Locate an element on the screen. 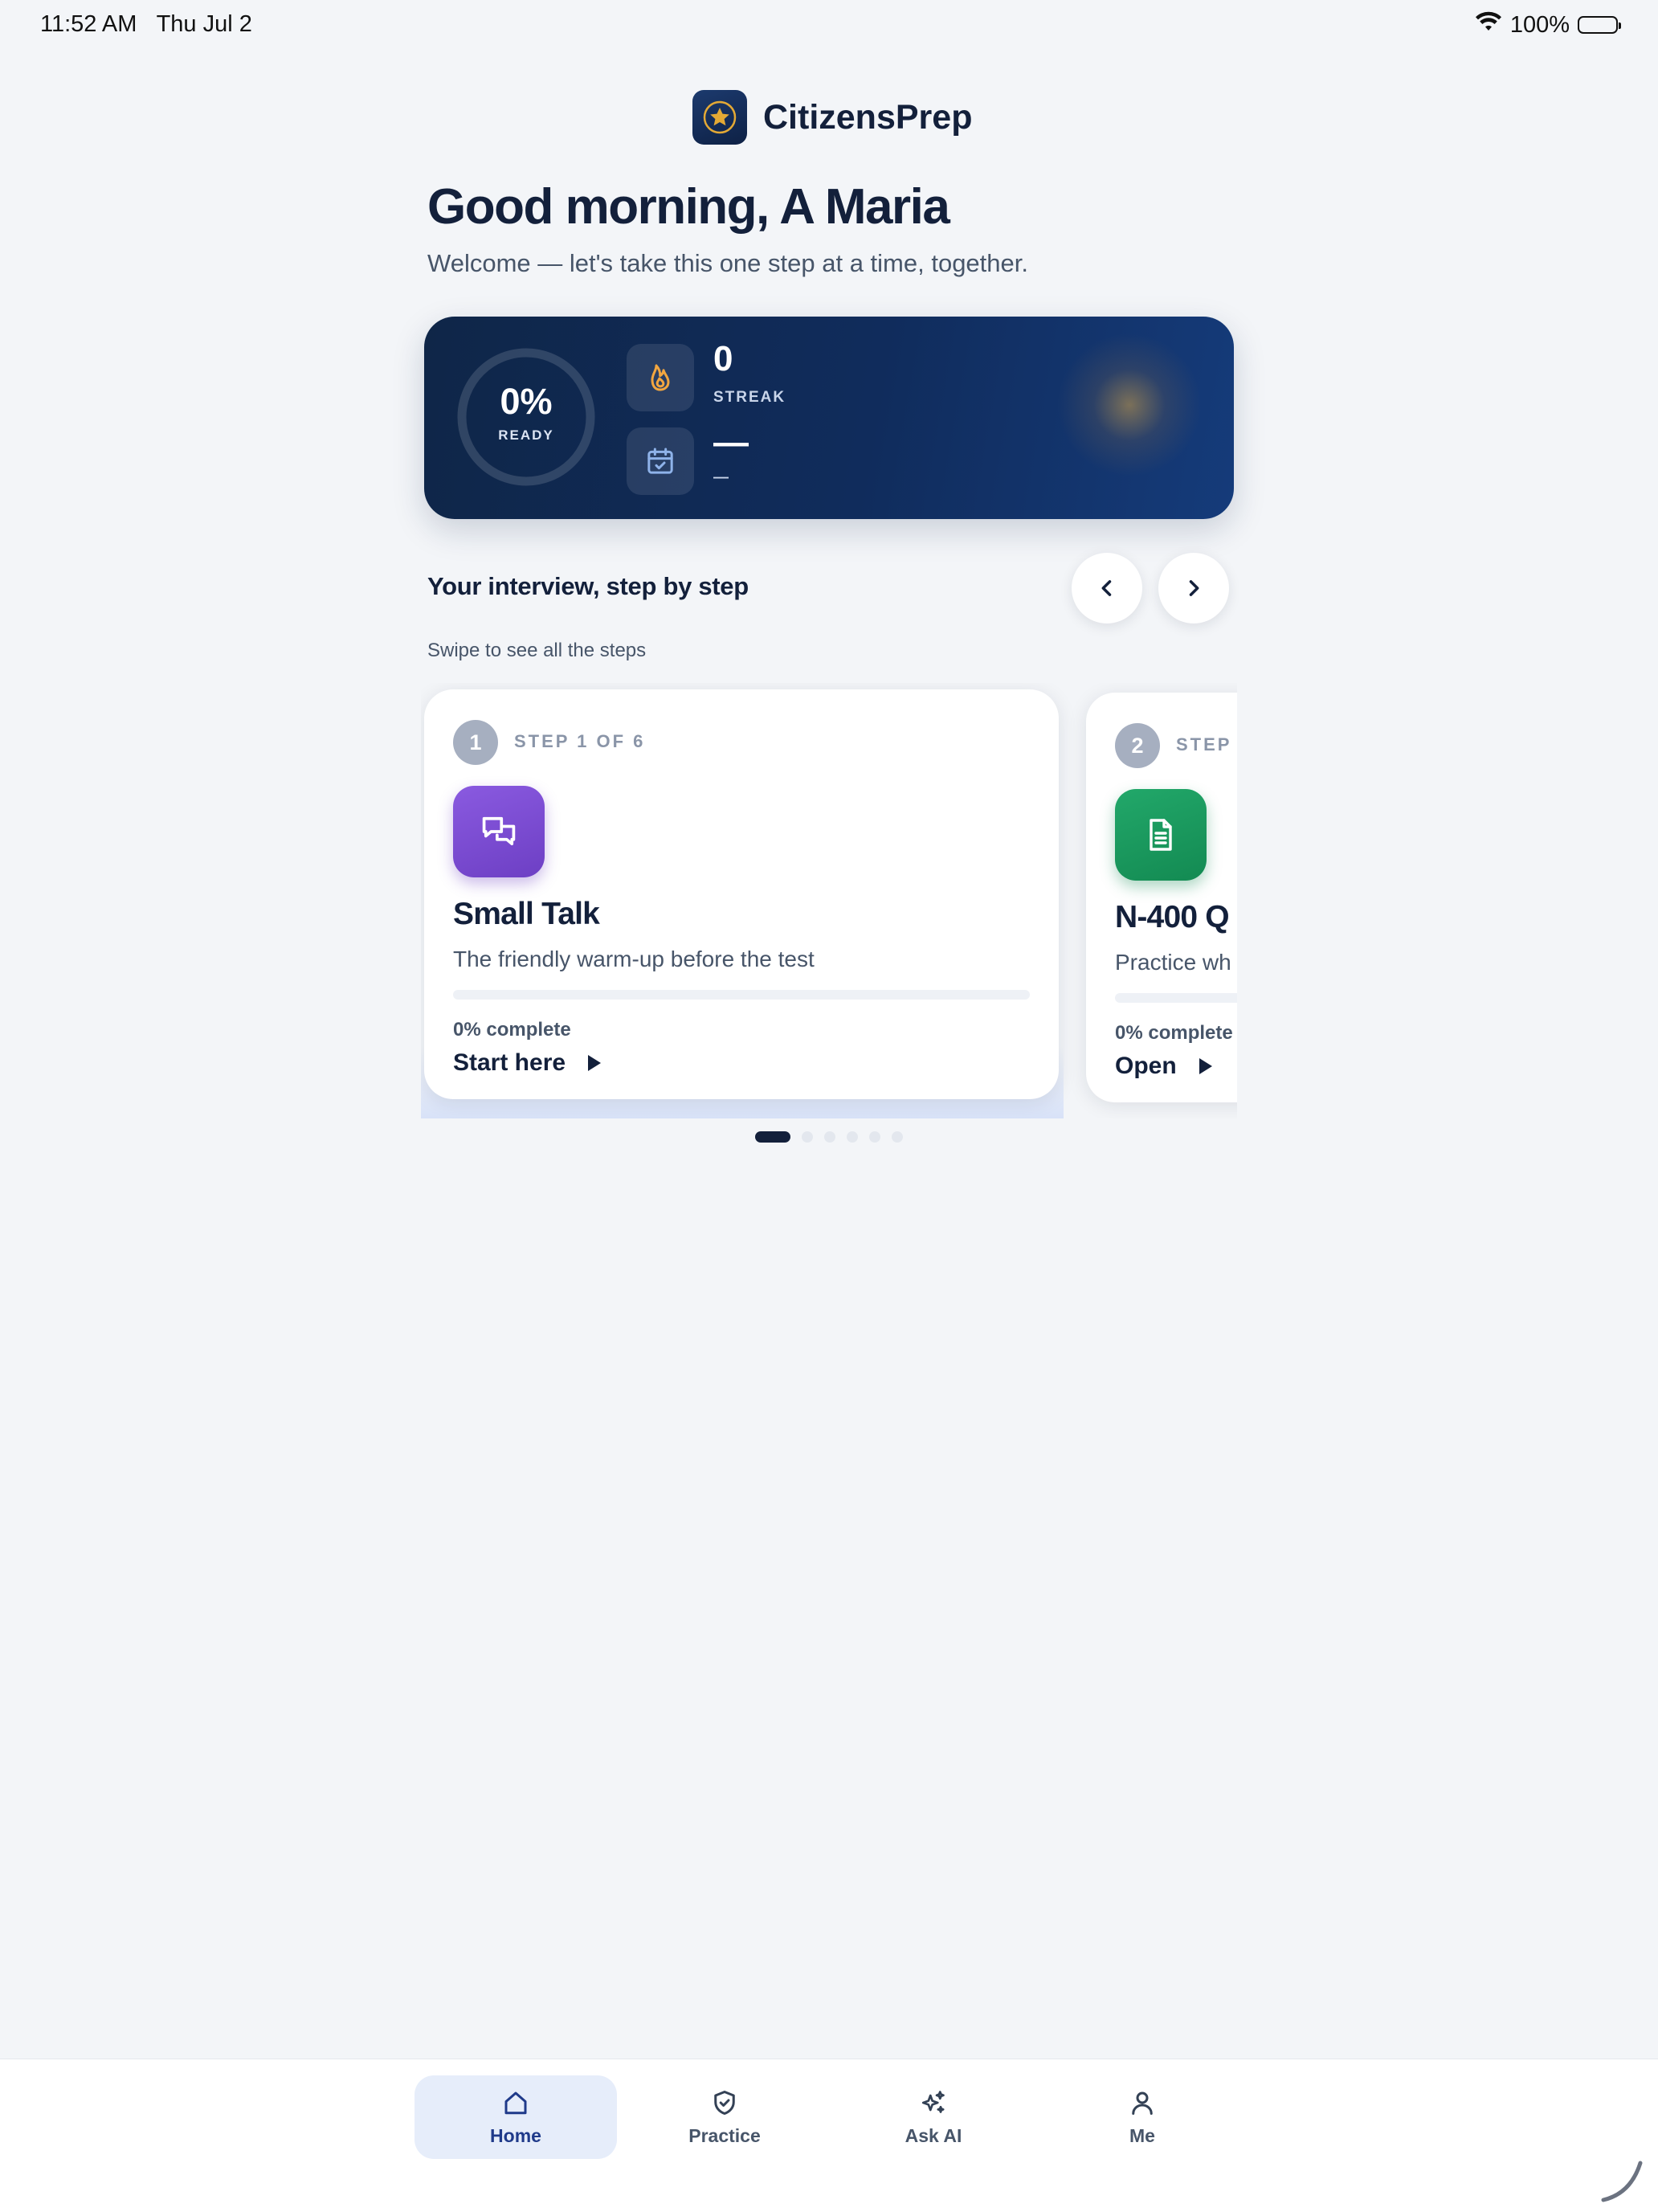 The width and height of the screenshot is (1658, 2212). start-here-button: Start here is located at coordinates (527, 1063).